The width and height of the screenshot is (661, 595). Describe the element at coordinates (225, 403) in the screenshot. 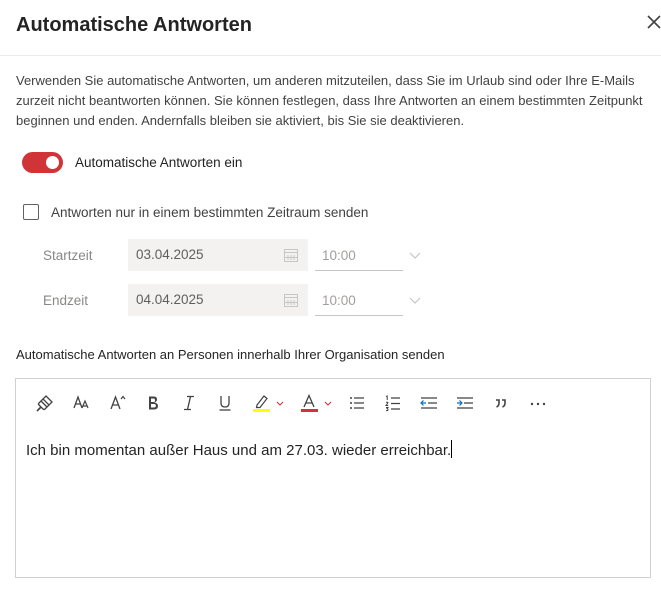

I see `underline-icon` at that location.